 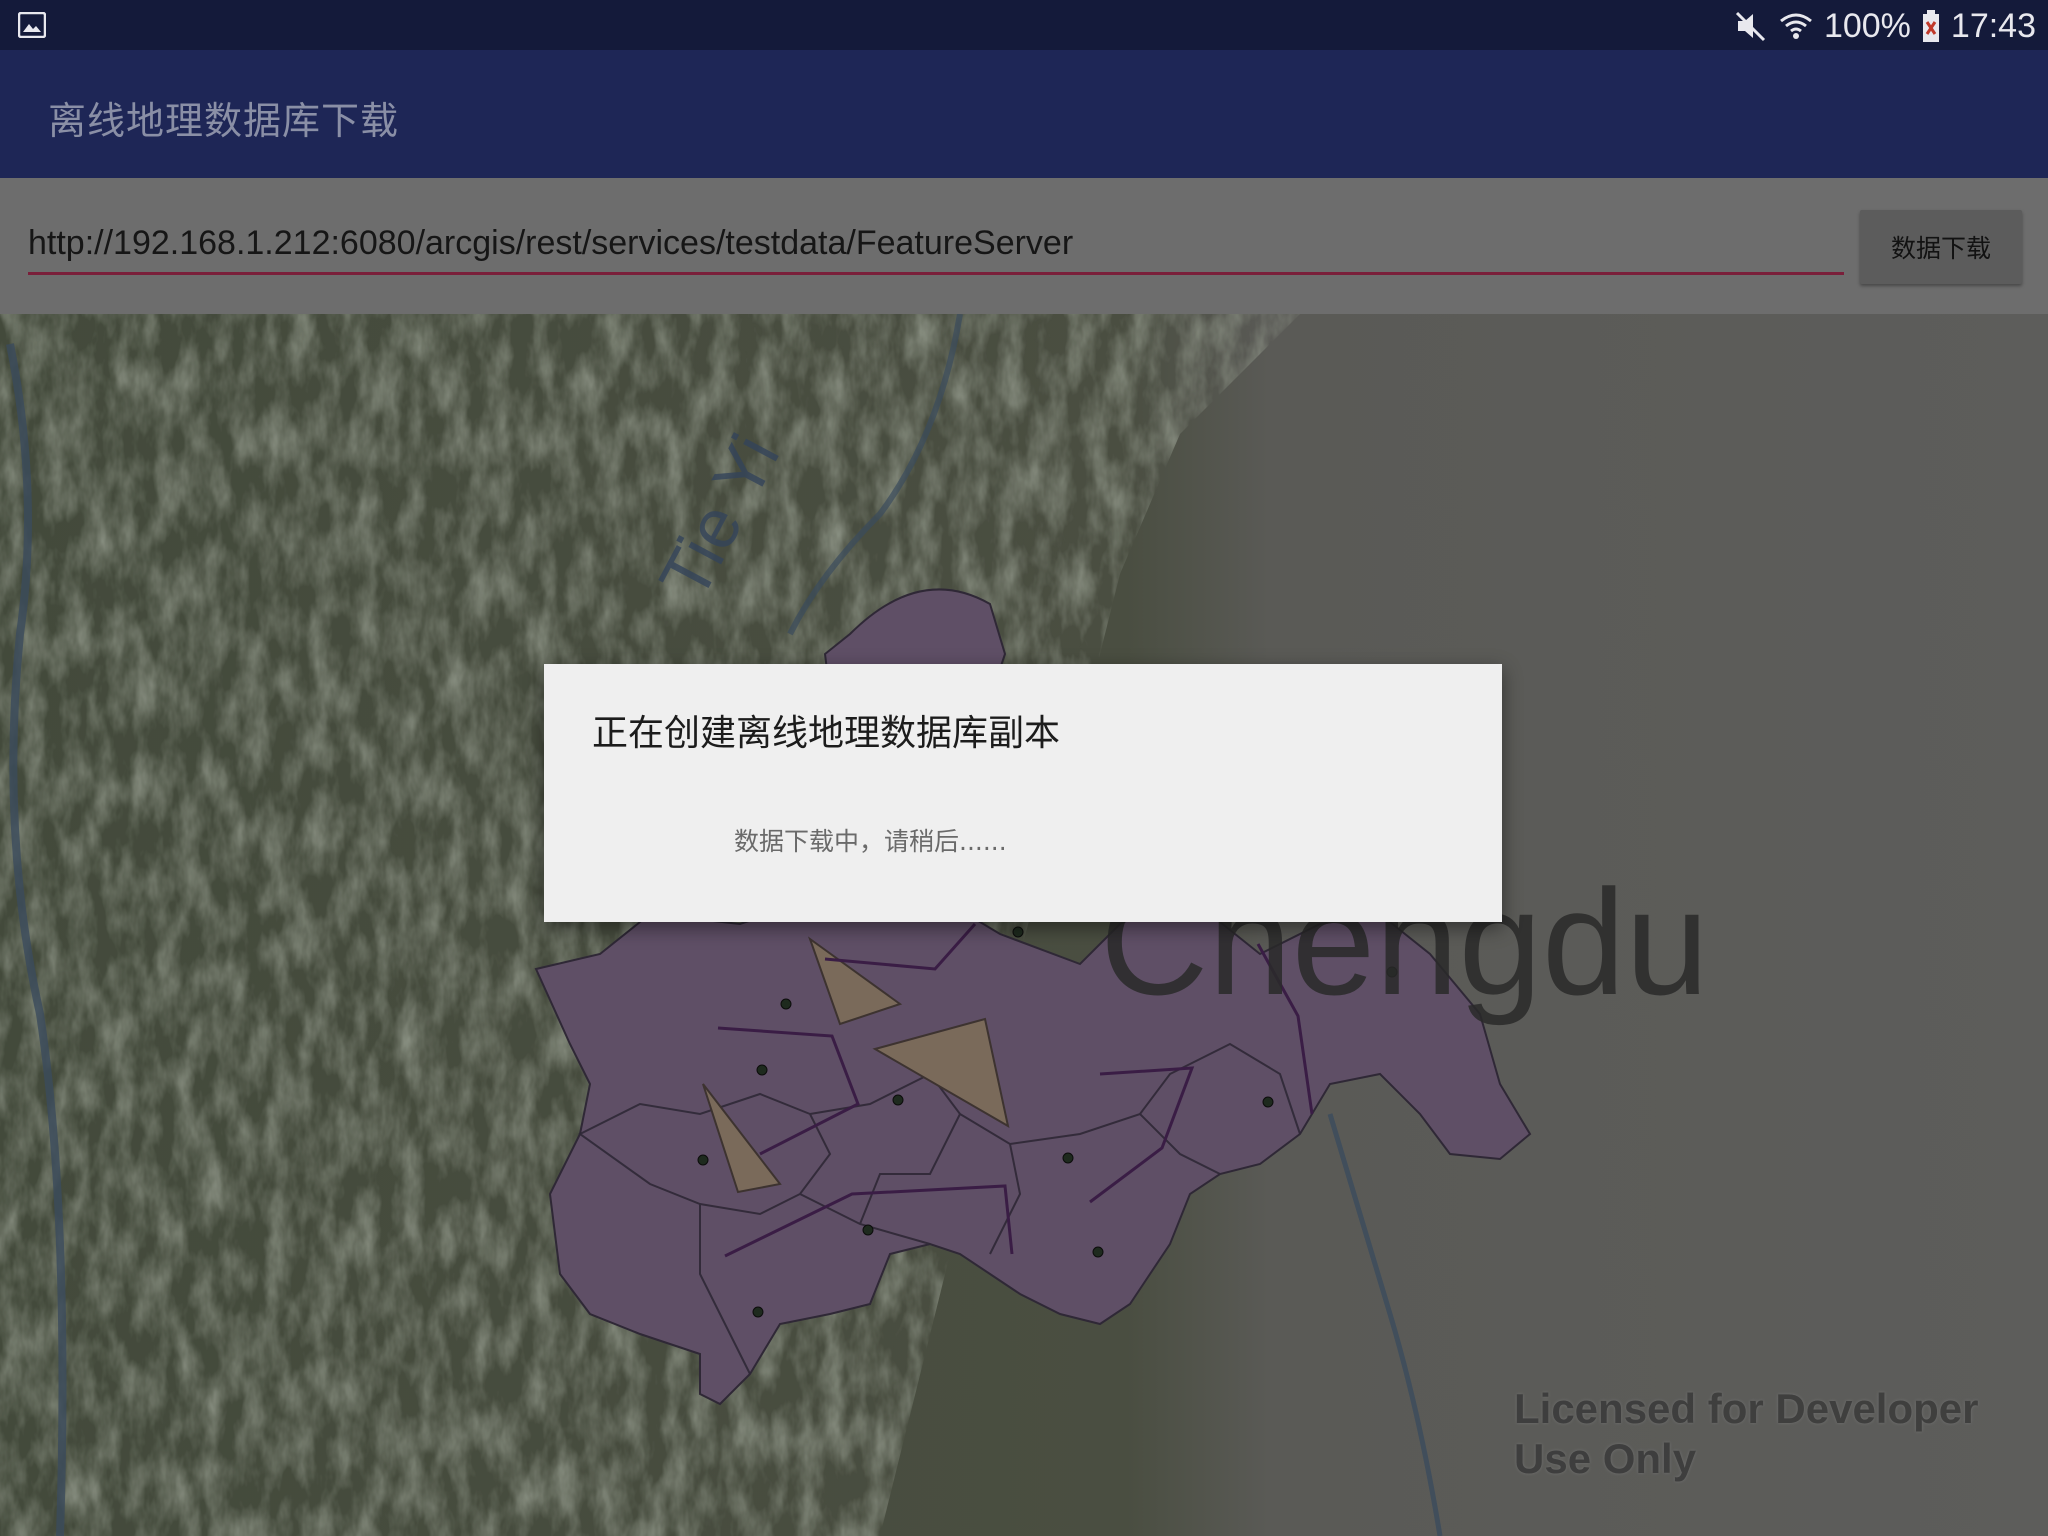 I want to click on dialog-title: 正在创建离线地理数据库副本, so click(x=826, y=733).